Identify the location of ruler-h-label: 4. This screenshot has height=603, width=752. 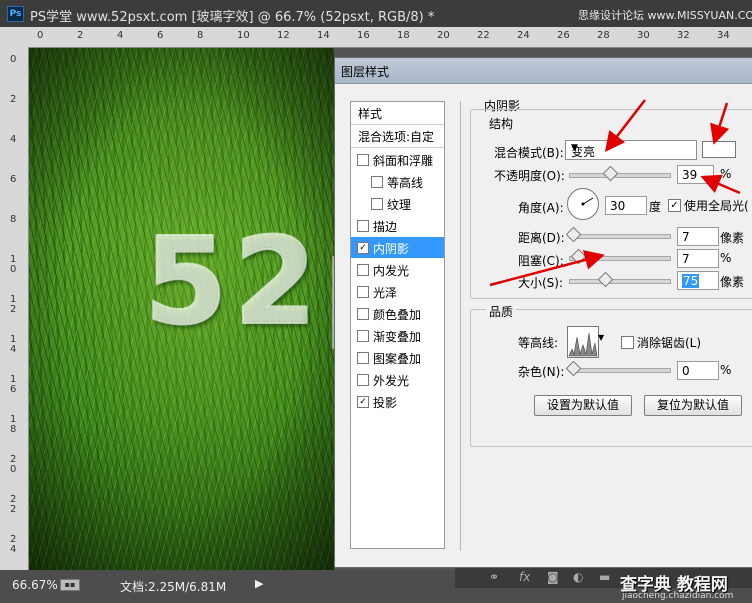
(120, 35).